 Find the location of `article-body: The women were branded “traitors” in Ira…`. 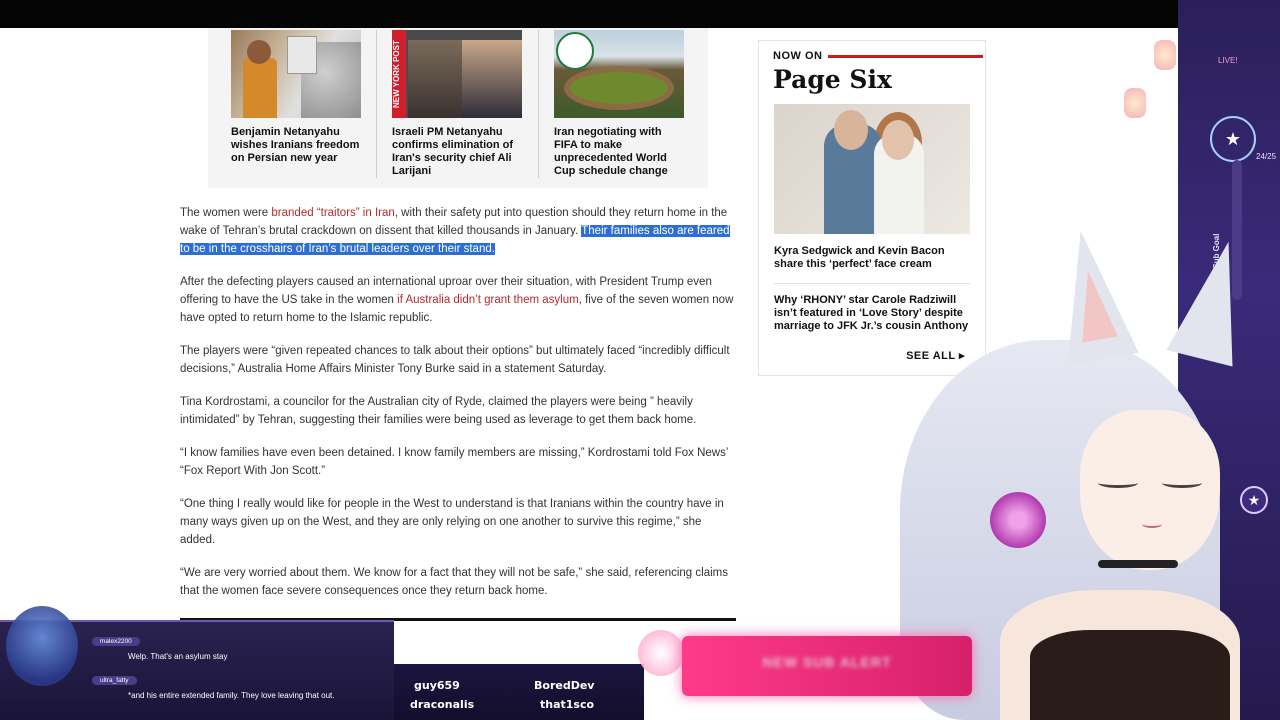

article-body: The women were branded “traitors” in Ira… is located at coordinates (458, 238).